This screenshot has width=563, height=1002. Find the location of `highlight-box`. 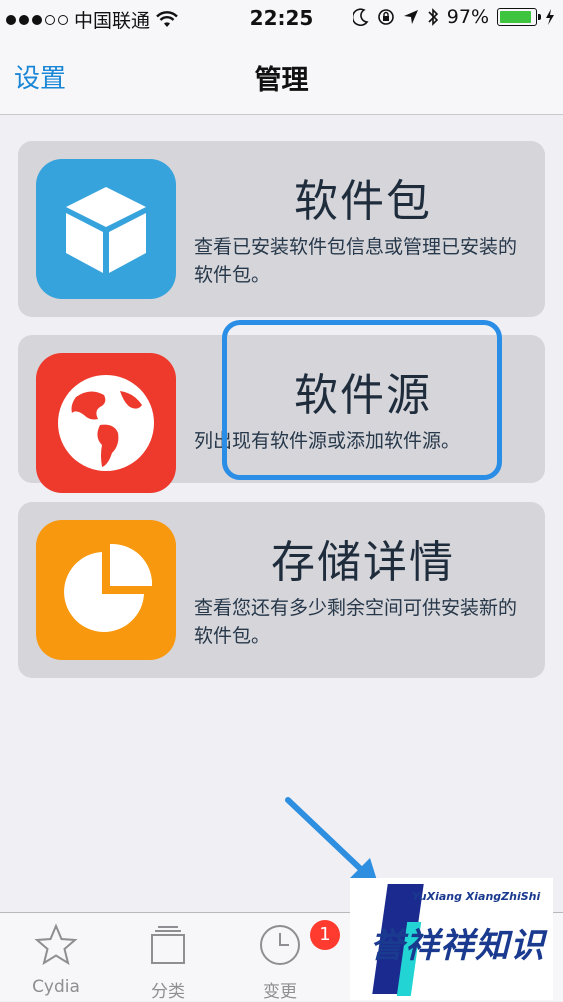

highlight-box is located at coordinates (362, 400).